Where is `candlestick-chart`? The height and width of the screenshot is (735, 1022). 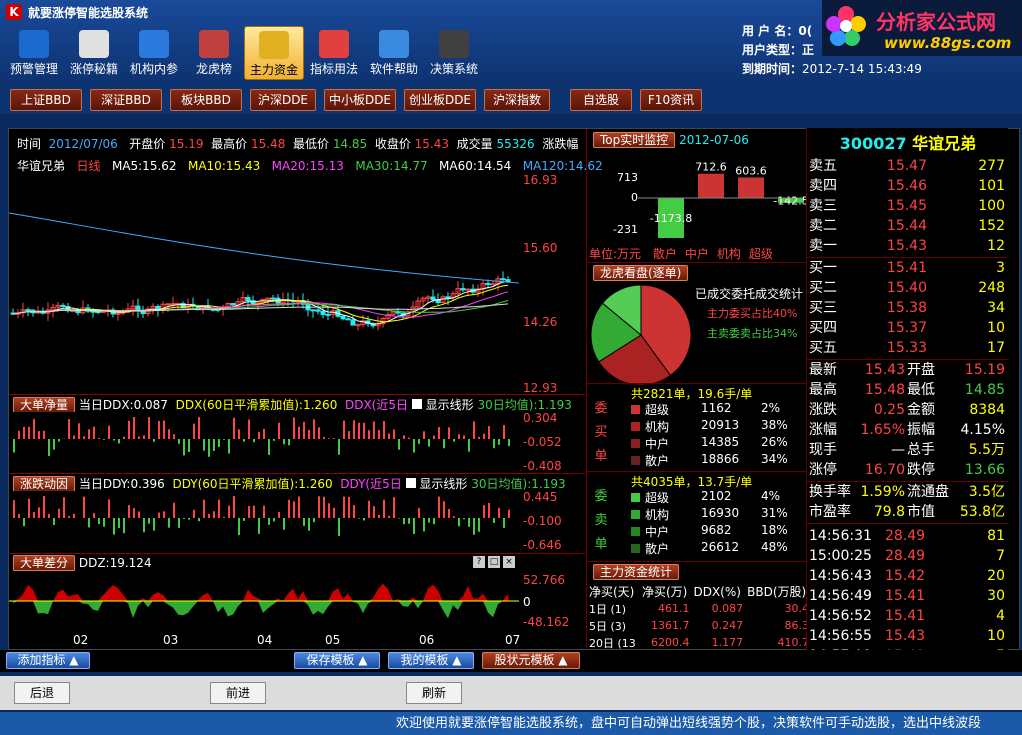
candlestick-chart is located at coordinates (264, 283).